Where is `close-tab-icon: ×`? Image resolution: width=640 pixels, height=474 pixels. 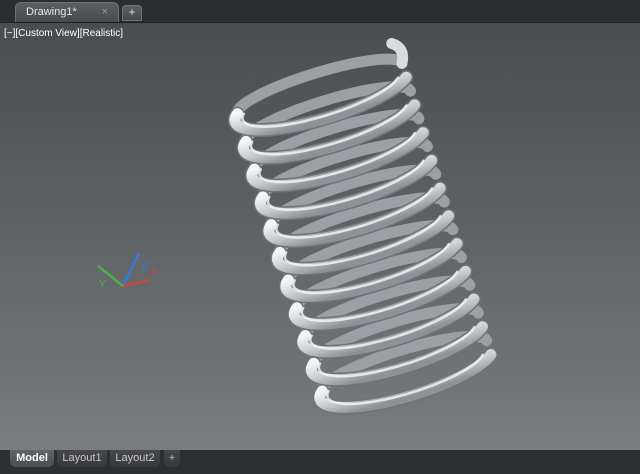
close-tab-icon: × is located at coordinates (105, 12).